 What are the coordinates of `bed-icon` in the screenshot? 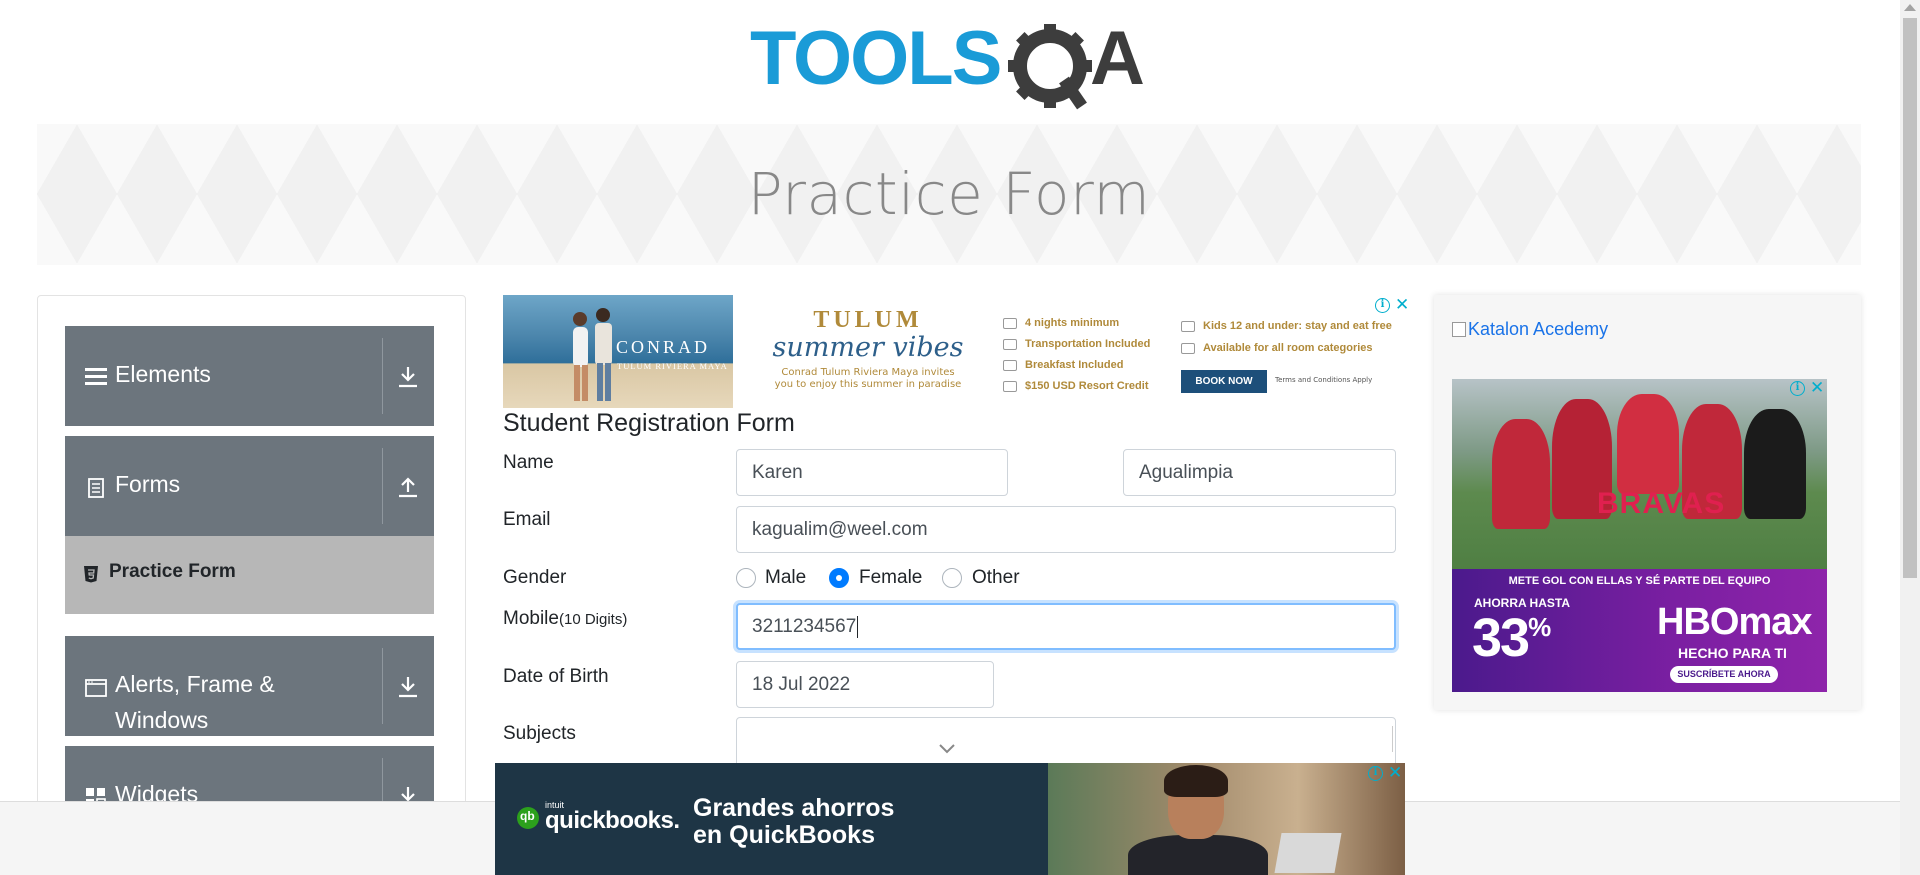 It's located at (1010, 323).